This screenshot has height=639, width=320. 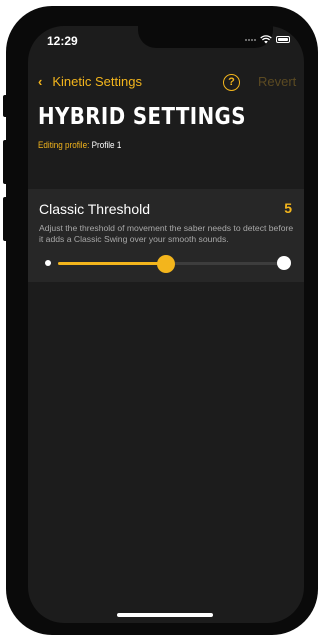 What do you see at coordinates (95, 209) in the screenshot?
I see `setting-name: Classic Threshold` at bounding box center [95, 209].